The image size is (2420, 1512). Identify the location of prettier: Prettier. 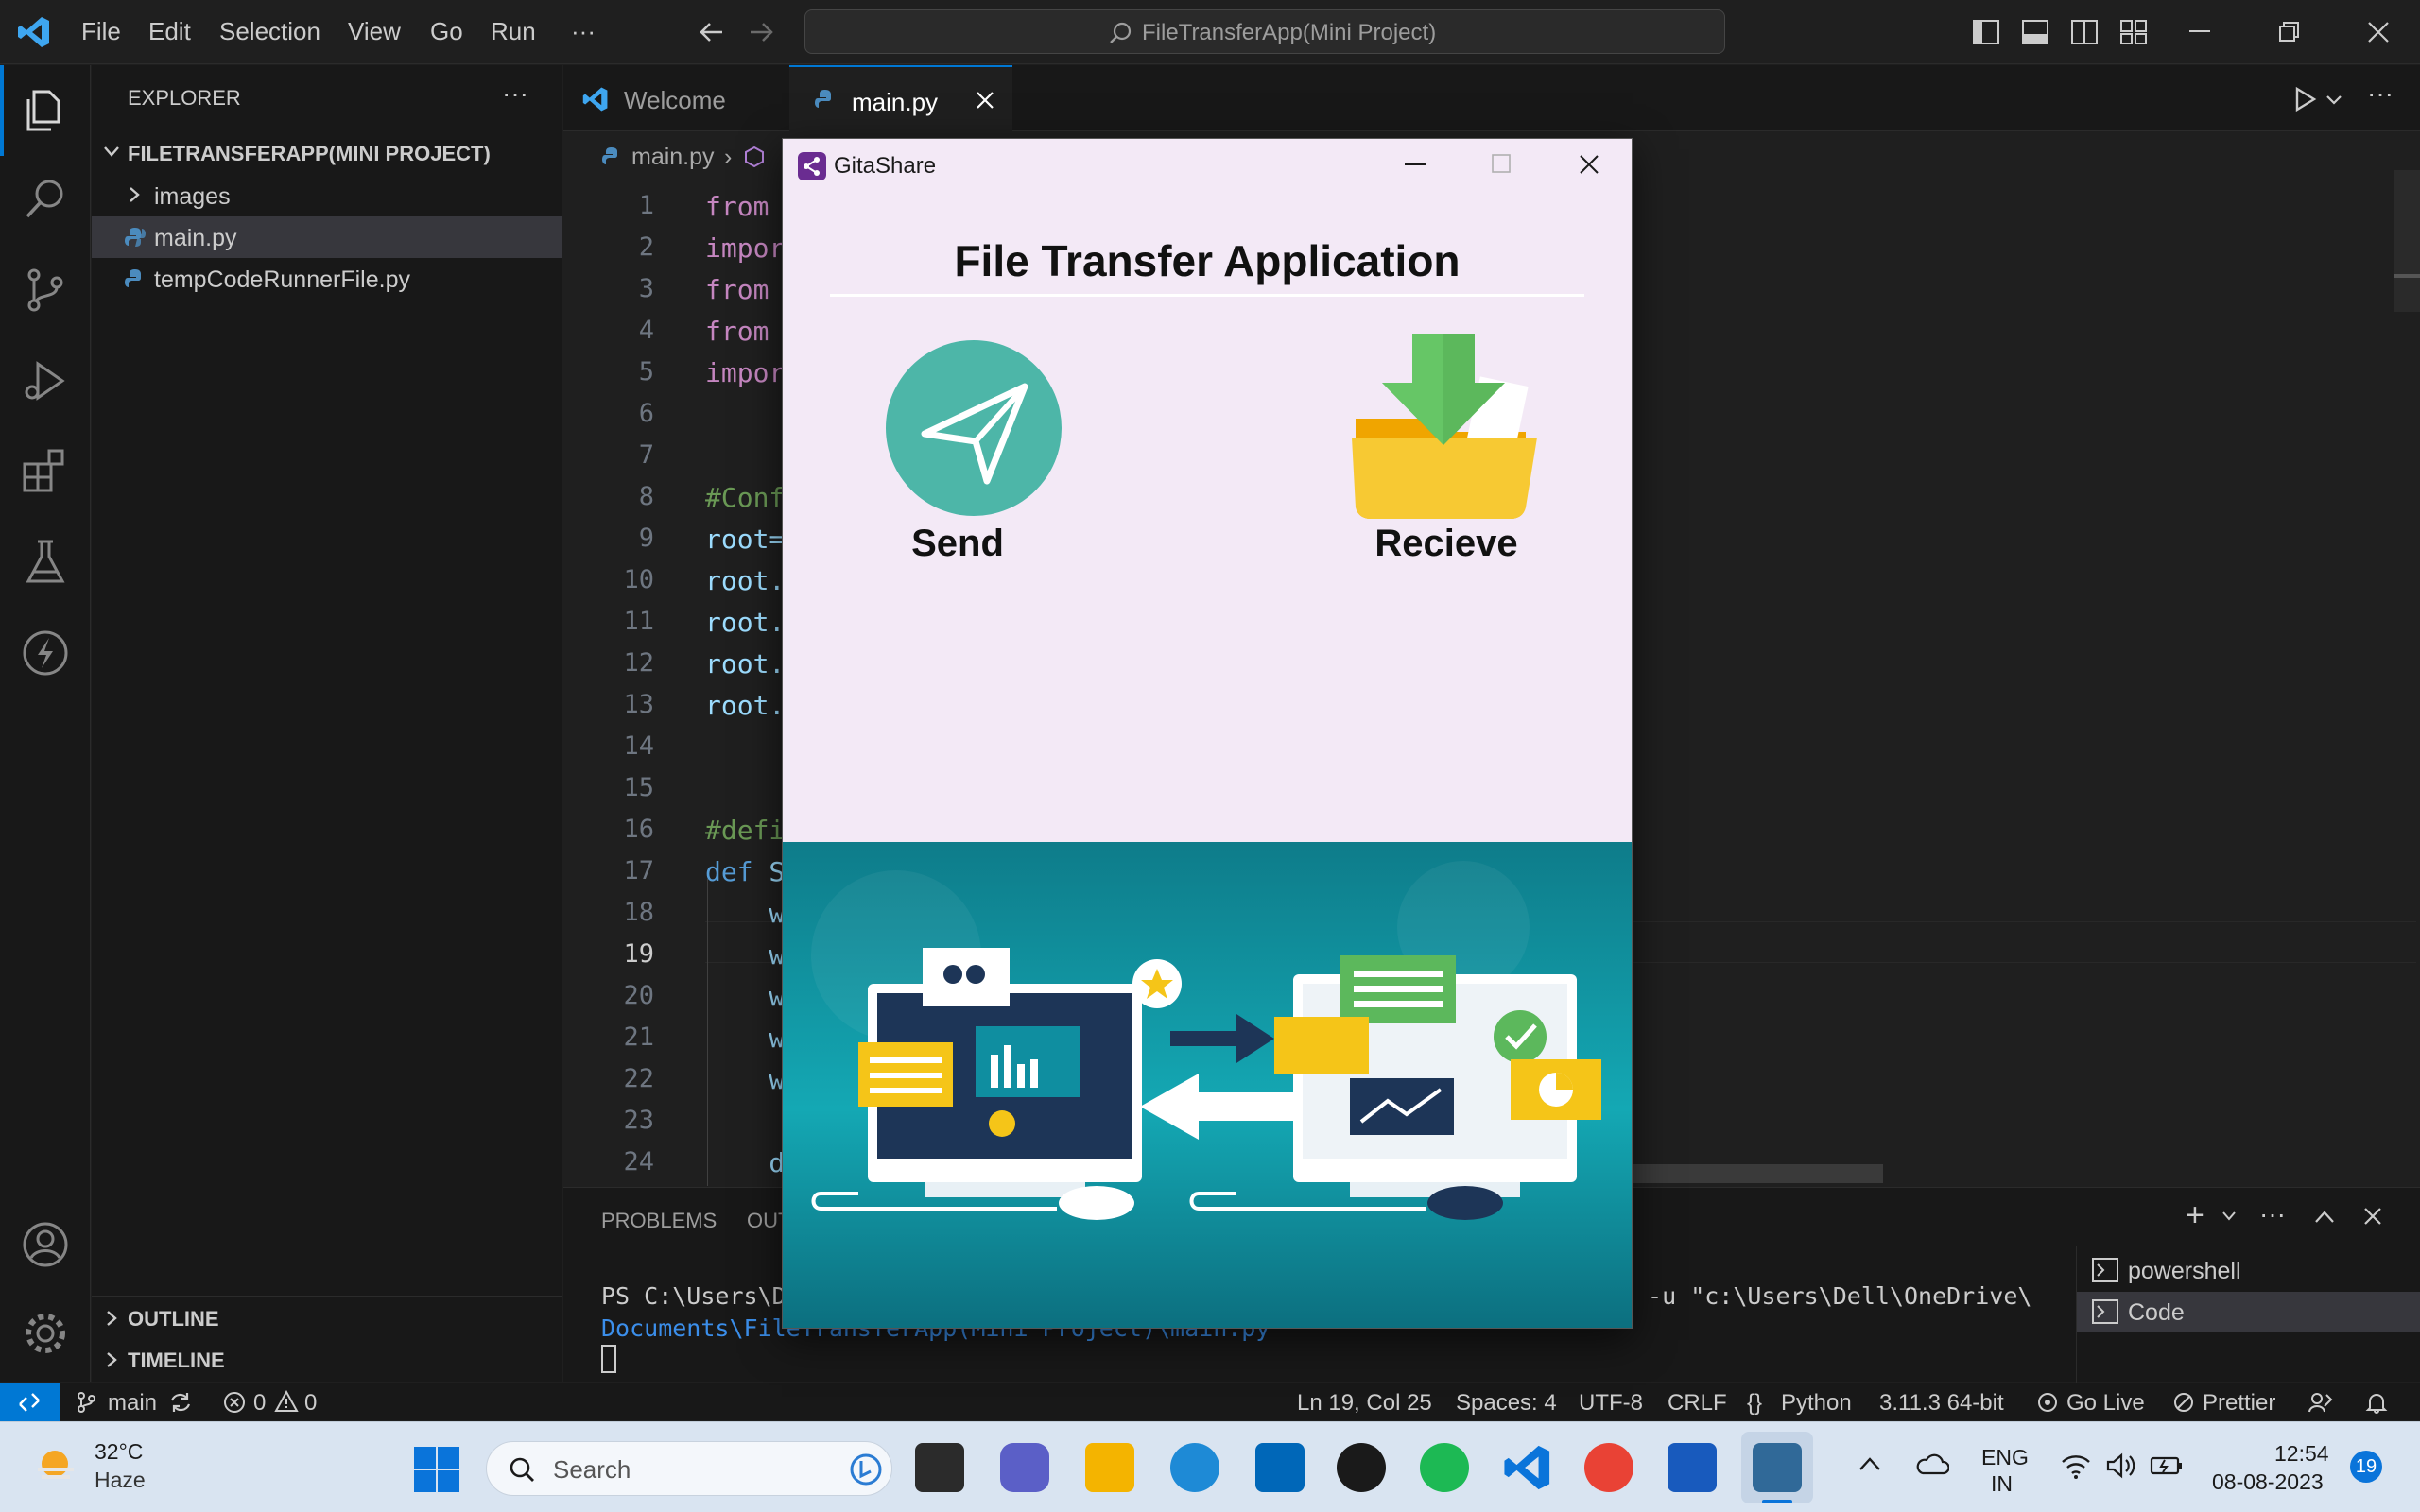
(2239, 1403).